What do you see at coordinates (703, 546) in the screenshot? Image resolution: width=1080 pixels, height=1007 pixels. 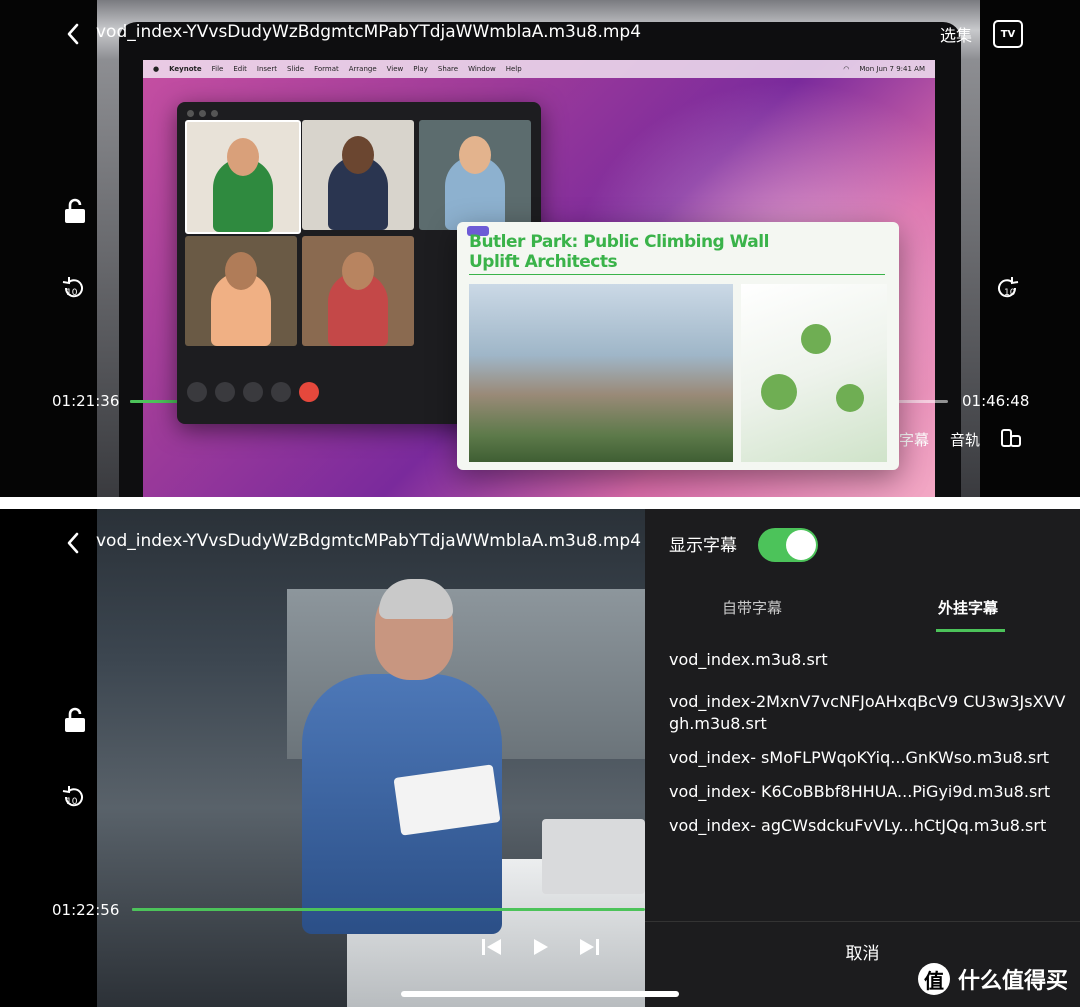 I see `show-subtitles-label: 显示字幕` at bounding box center [703, 546].